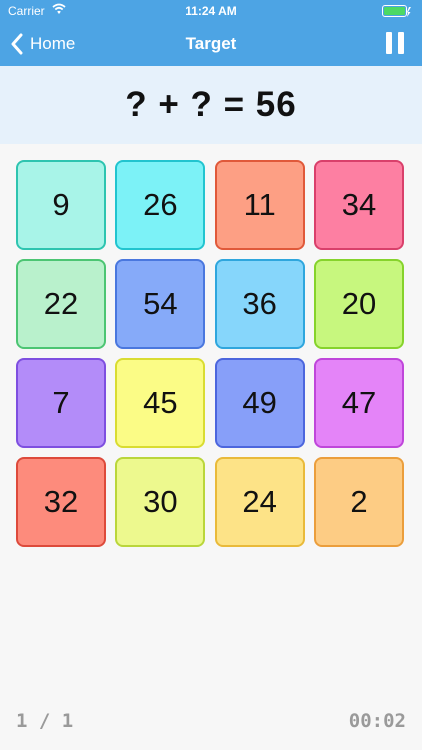  What do you see at coordinates (160, 304) in the screenshot?
I see `number-tile: 54` at bounding box center [160, 304].